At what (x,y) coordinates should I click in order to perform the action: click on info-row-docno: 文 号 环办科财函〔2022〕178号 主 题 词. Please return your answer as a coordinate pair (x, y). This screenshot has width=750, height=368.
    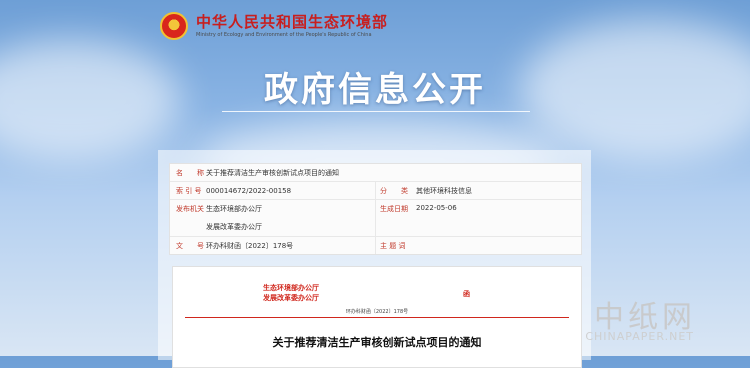
    Looking at the image, I should click on (375, 245).